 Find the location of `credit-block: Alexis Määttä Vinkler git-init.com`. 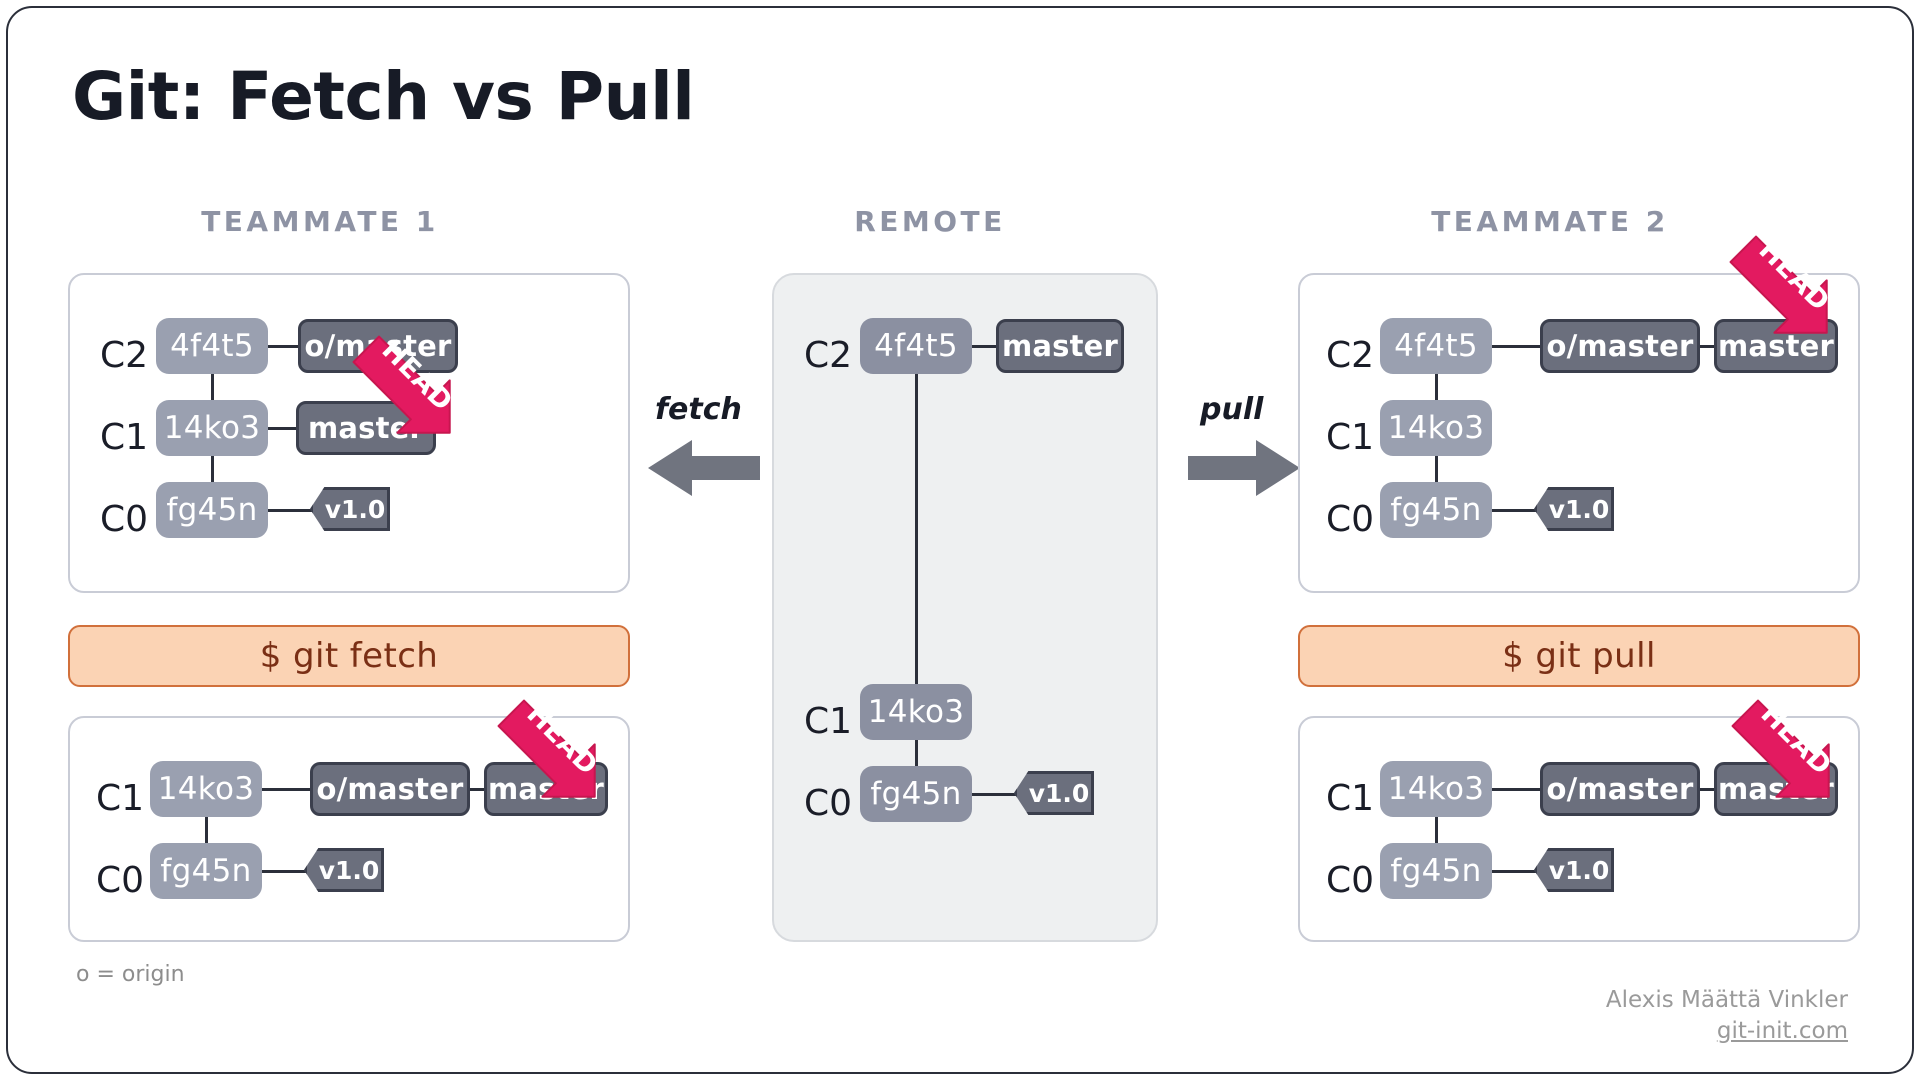

credit-block: Alexis Määttä Vinkler git-init.com is located at coordinates (1727, 1016).